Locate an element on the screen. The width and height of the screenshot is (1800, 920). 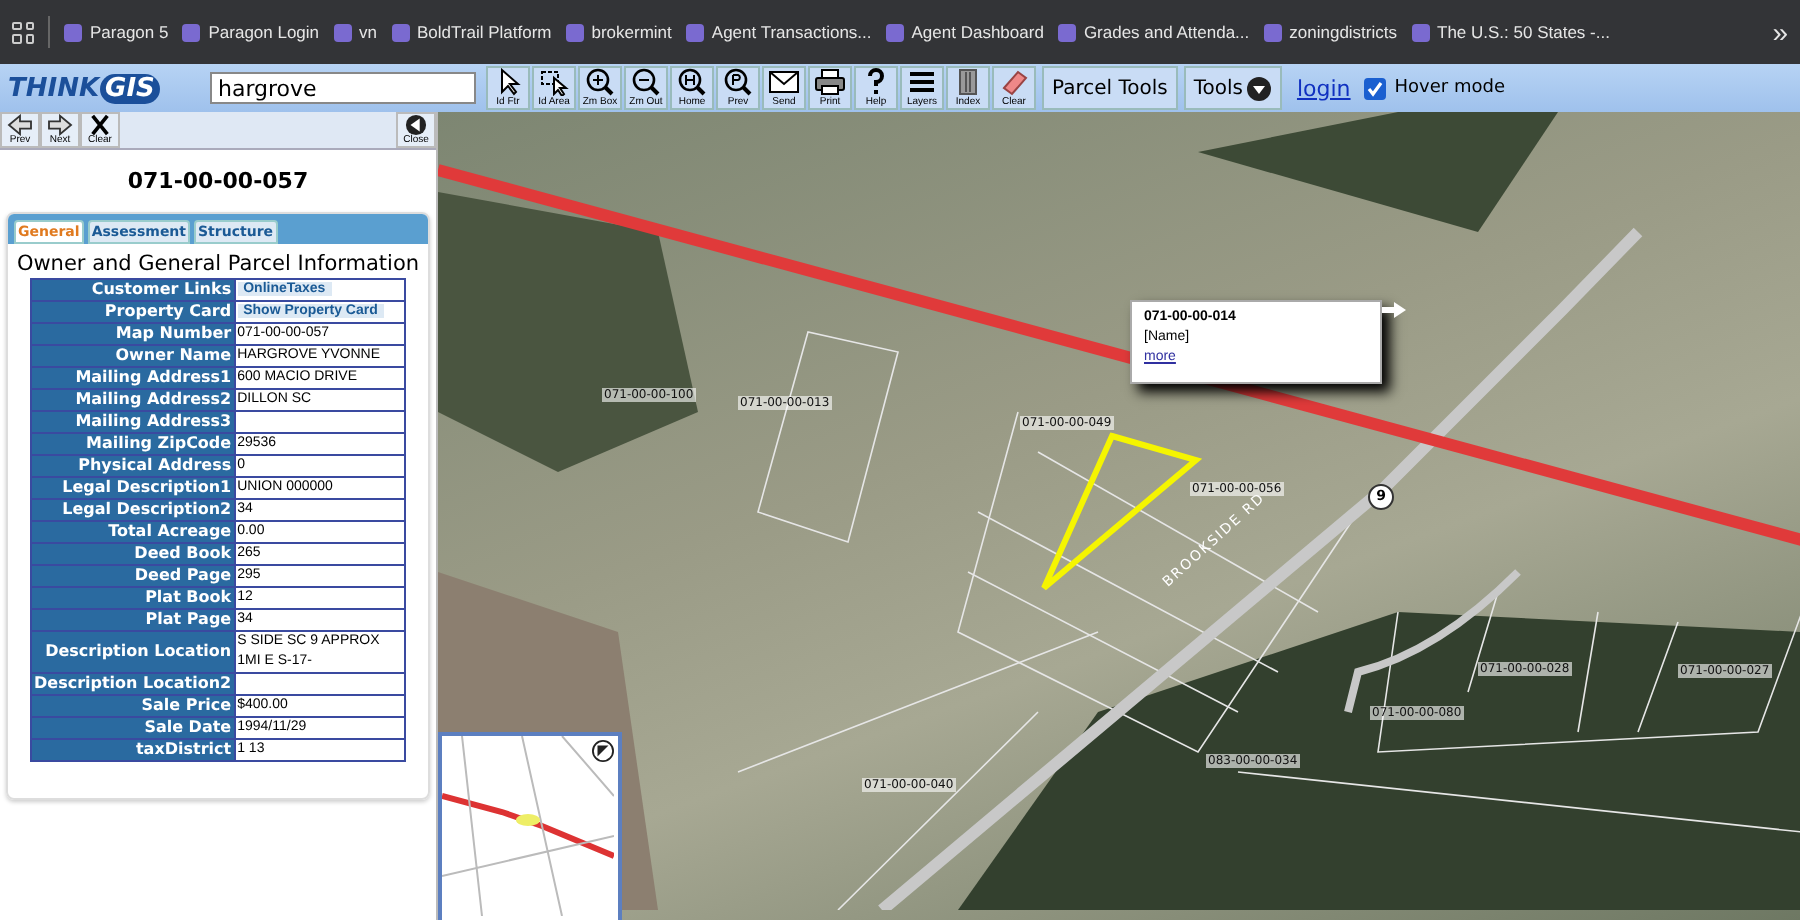
section-heading: Owner and General Parcel Information is located at coordinates (218, 264).